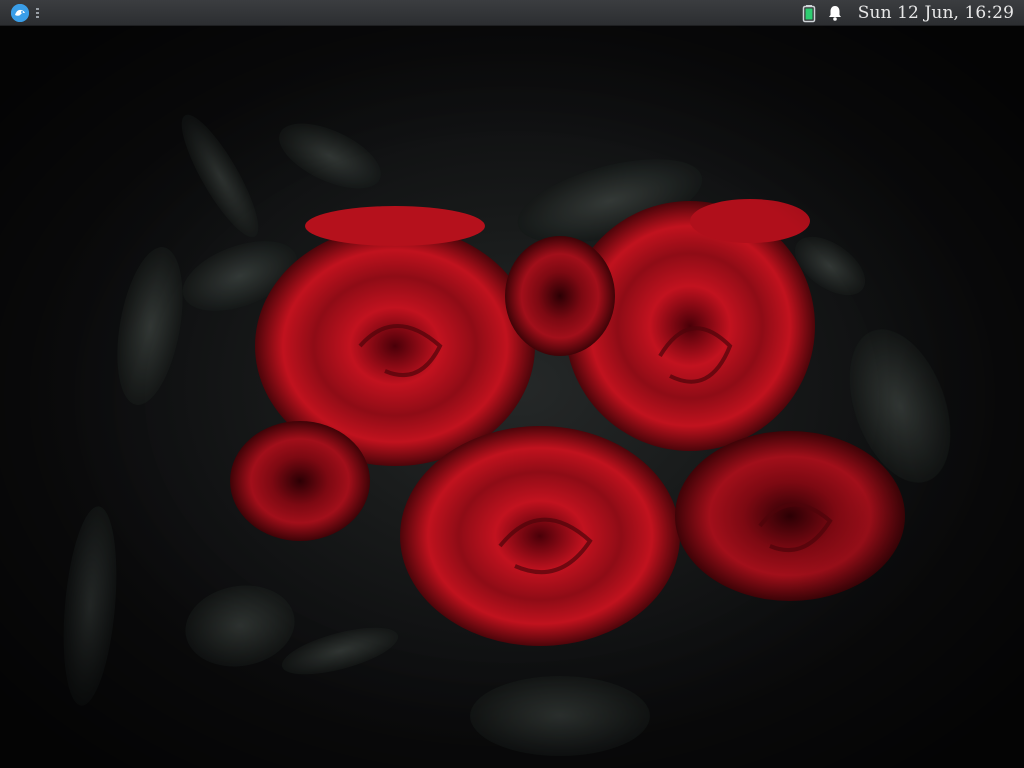  What do you see at coordinates (512, 13) in the screenshot?
I see `top-panel: Sun 12 Jun, 16:29` at bounding box center [512, 13].